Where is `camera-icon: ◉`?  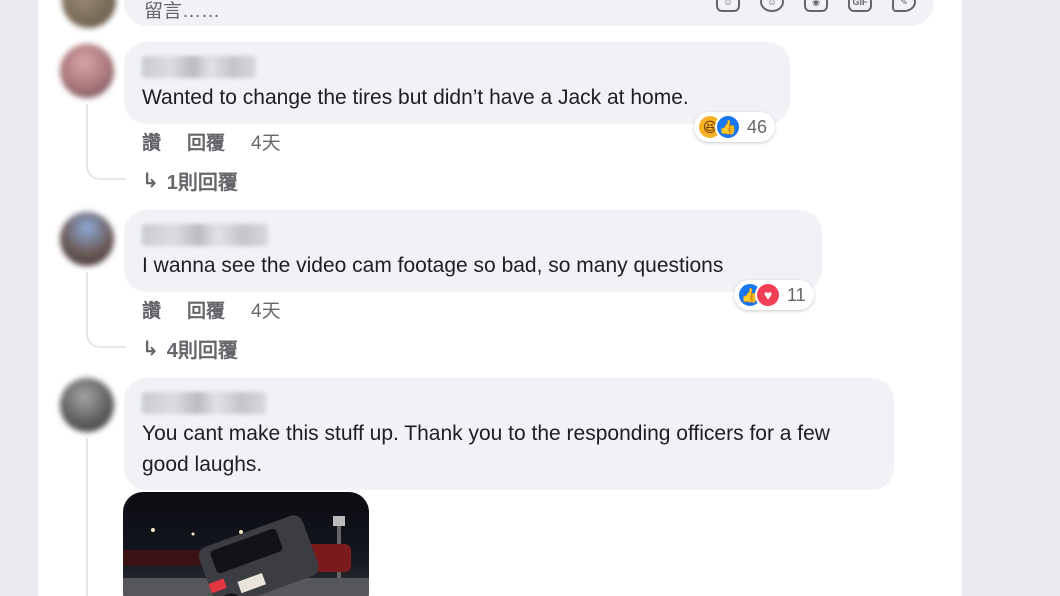 camera-icon: ◉ is located at coordinates (816, 6).